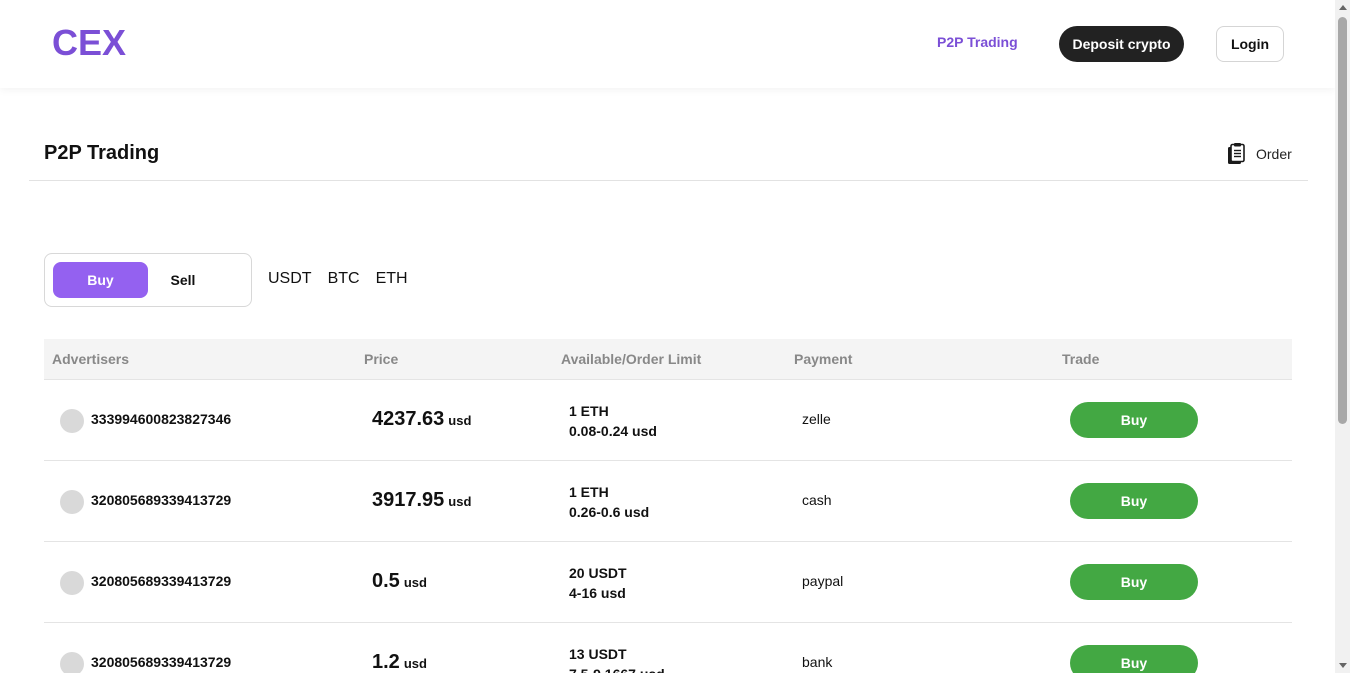  What do you see at coordinates (1274, 154) in the screenshot?
I see `order-label: Order` at bounding box center [1274, 154].